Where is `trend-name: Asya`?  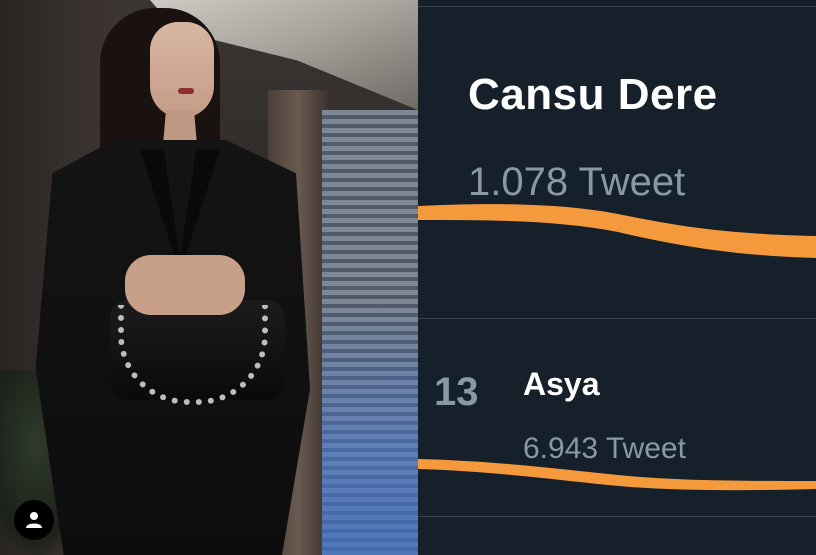
trend-name: Asya is located at coordinates (561, 384).